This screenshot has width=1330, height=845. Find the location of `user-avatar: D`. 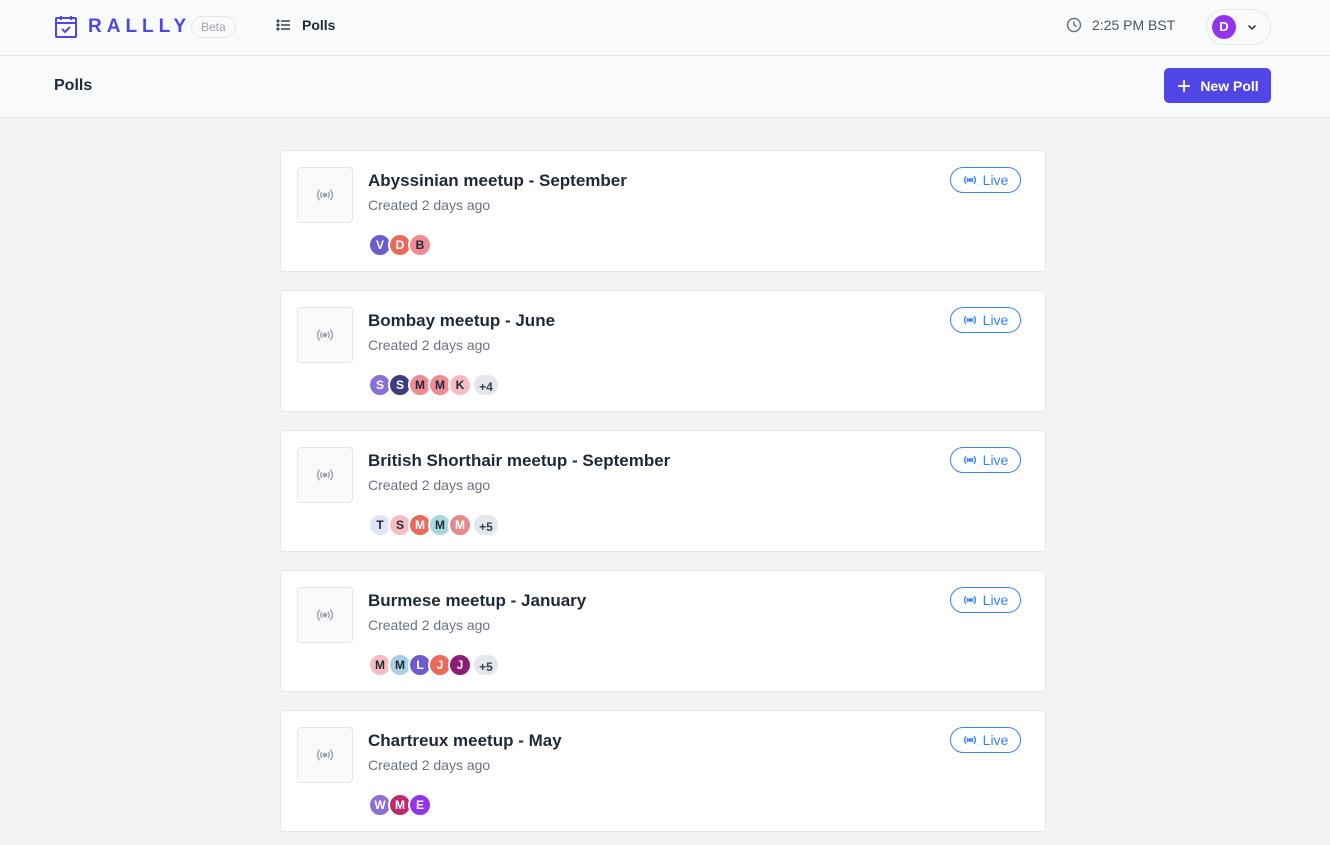

user-avatar: D is located at coordinates (1224, 27).